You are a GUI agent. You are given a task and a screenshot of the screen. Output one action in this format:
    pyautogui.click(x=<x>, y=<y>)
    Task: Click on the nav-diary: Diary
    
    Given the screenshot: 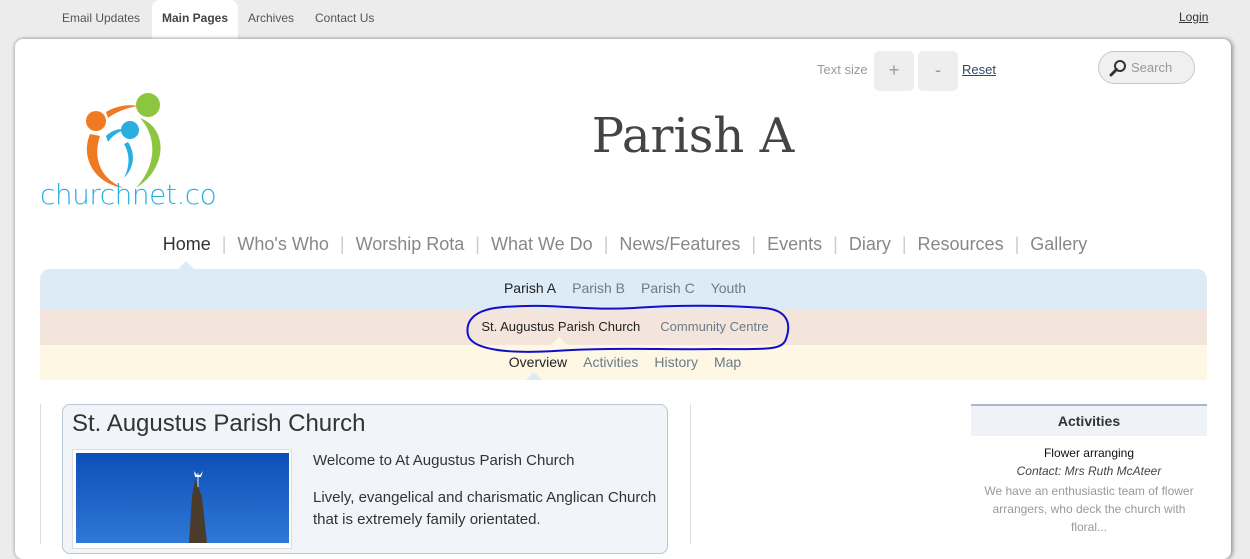 What is the action you would take?
    pyautogui.click(x=870, y=244)
    